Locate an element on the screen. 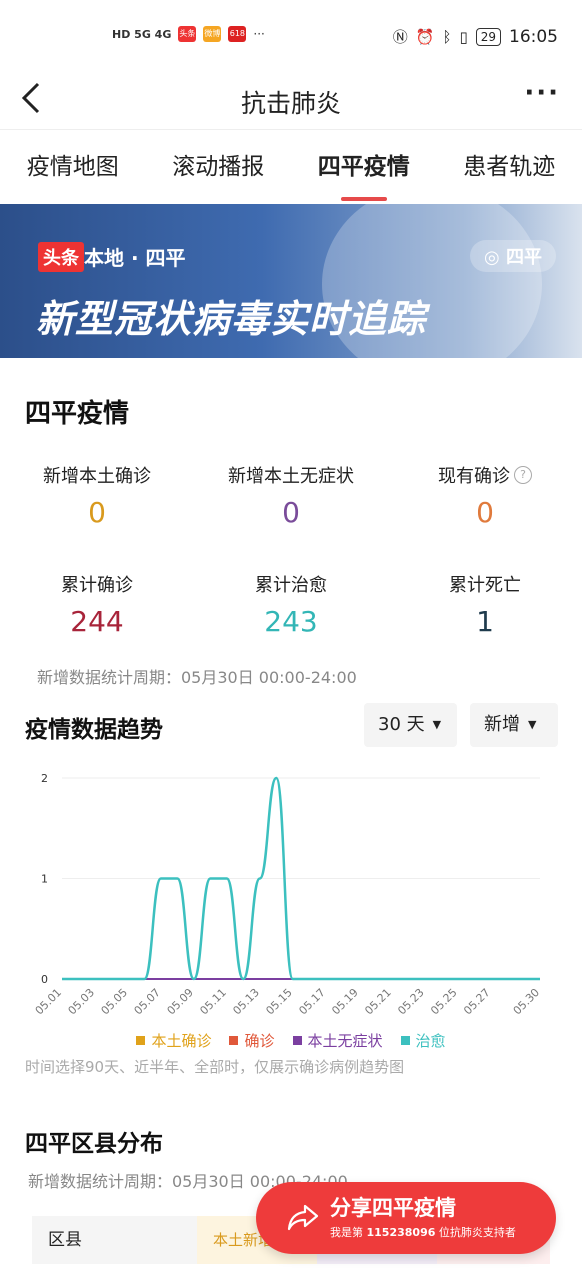 Image resolution: width=582 pixels, height=1280 pixels. more-dots-icon: ··· is located at coordinates (542, 93).